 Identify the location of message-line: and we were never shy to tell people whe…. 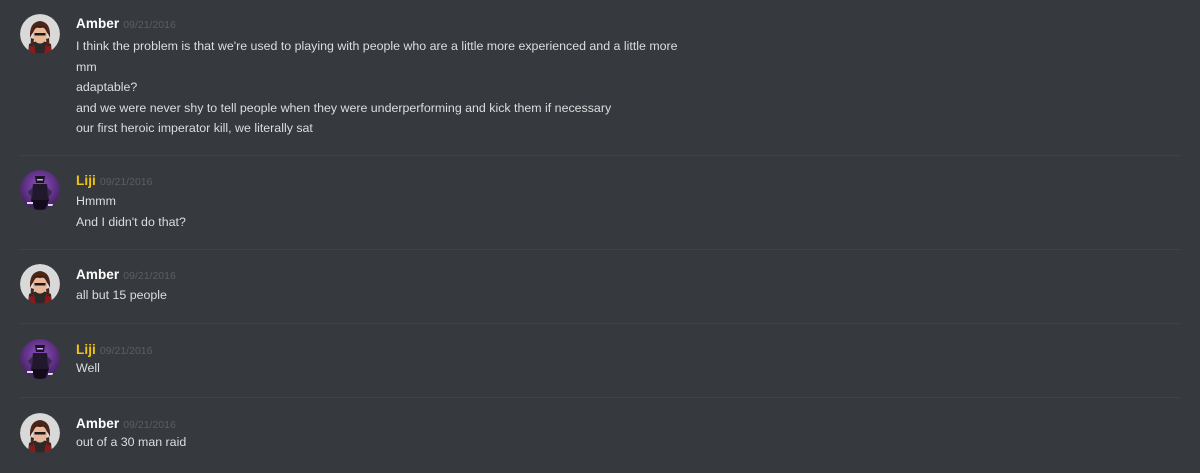
(344, 107).